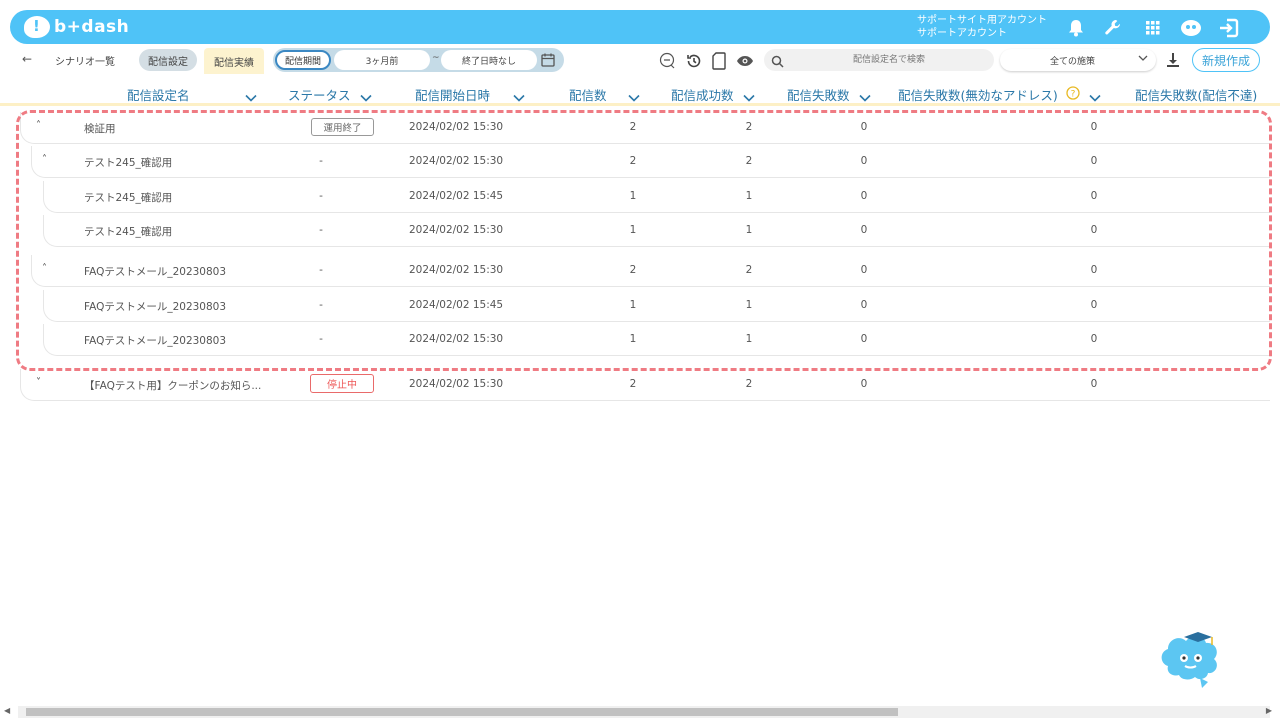 This screenshot has width=1280, height=720. What do you see at coordinates (7, 710) in the screenshot?
I see `scroll-left-icon: ◀` at bounding box center [7, 710].